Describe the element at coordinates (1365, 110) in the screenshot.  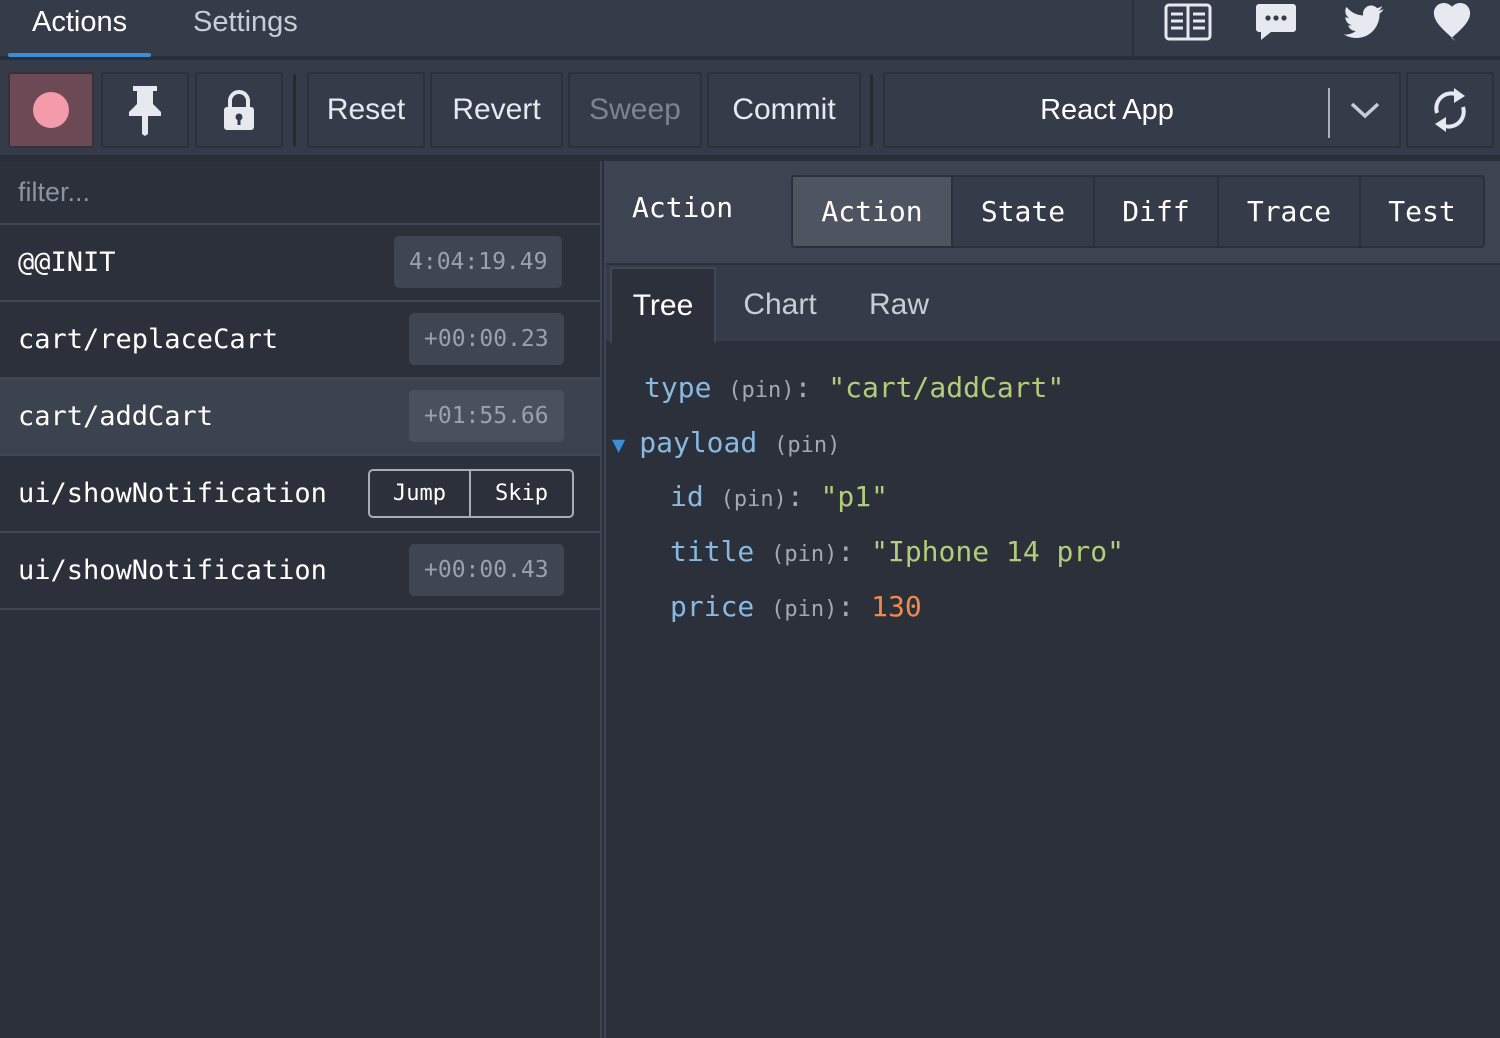
I see `chevron-down-icon` at that location.